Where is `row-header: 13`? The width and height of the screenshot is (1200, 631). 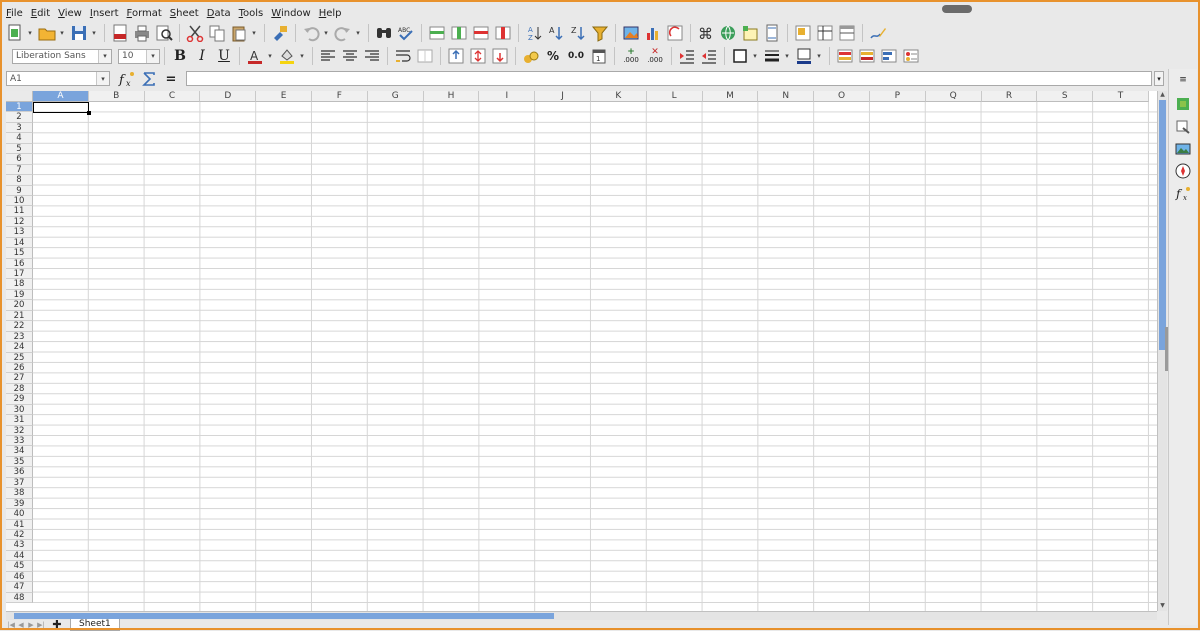
row-header: 13 is located at coordinates (19, 232).